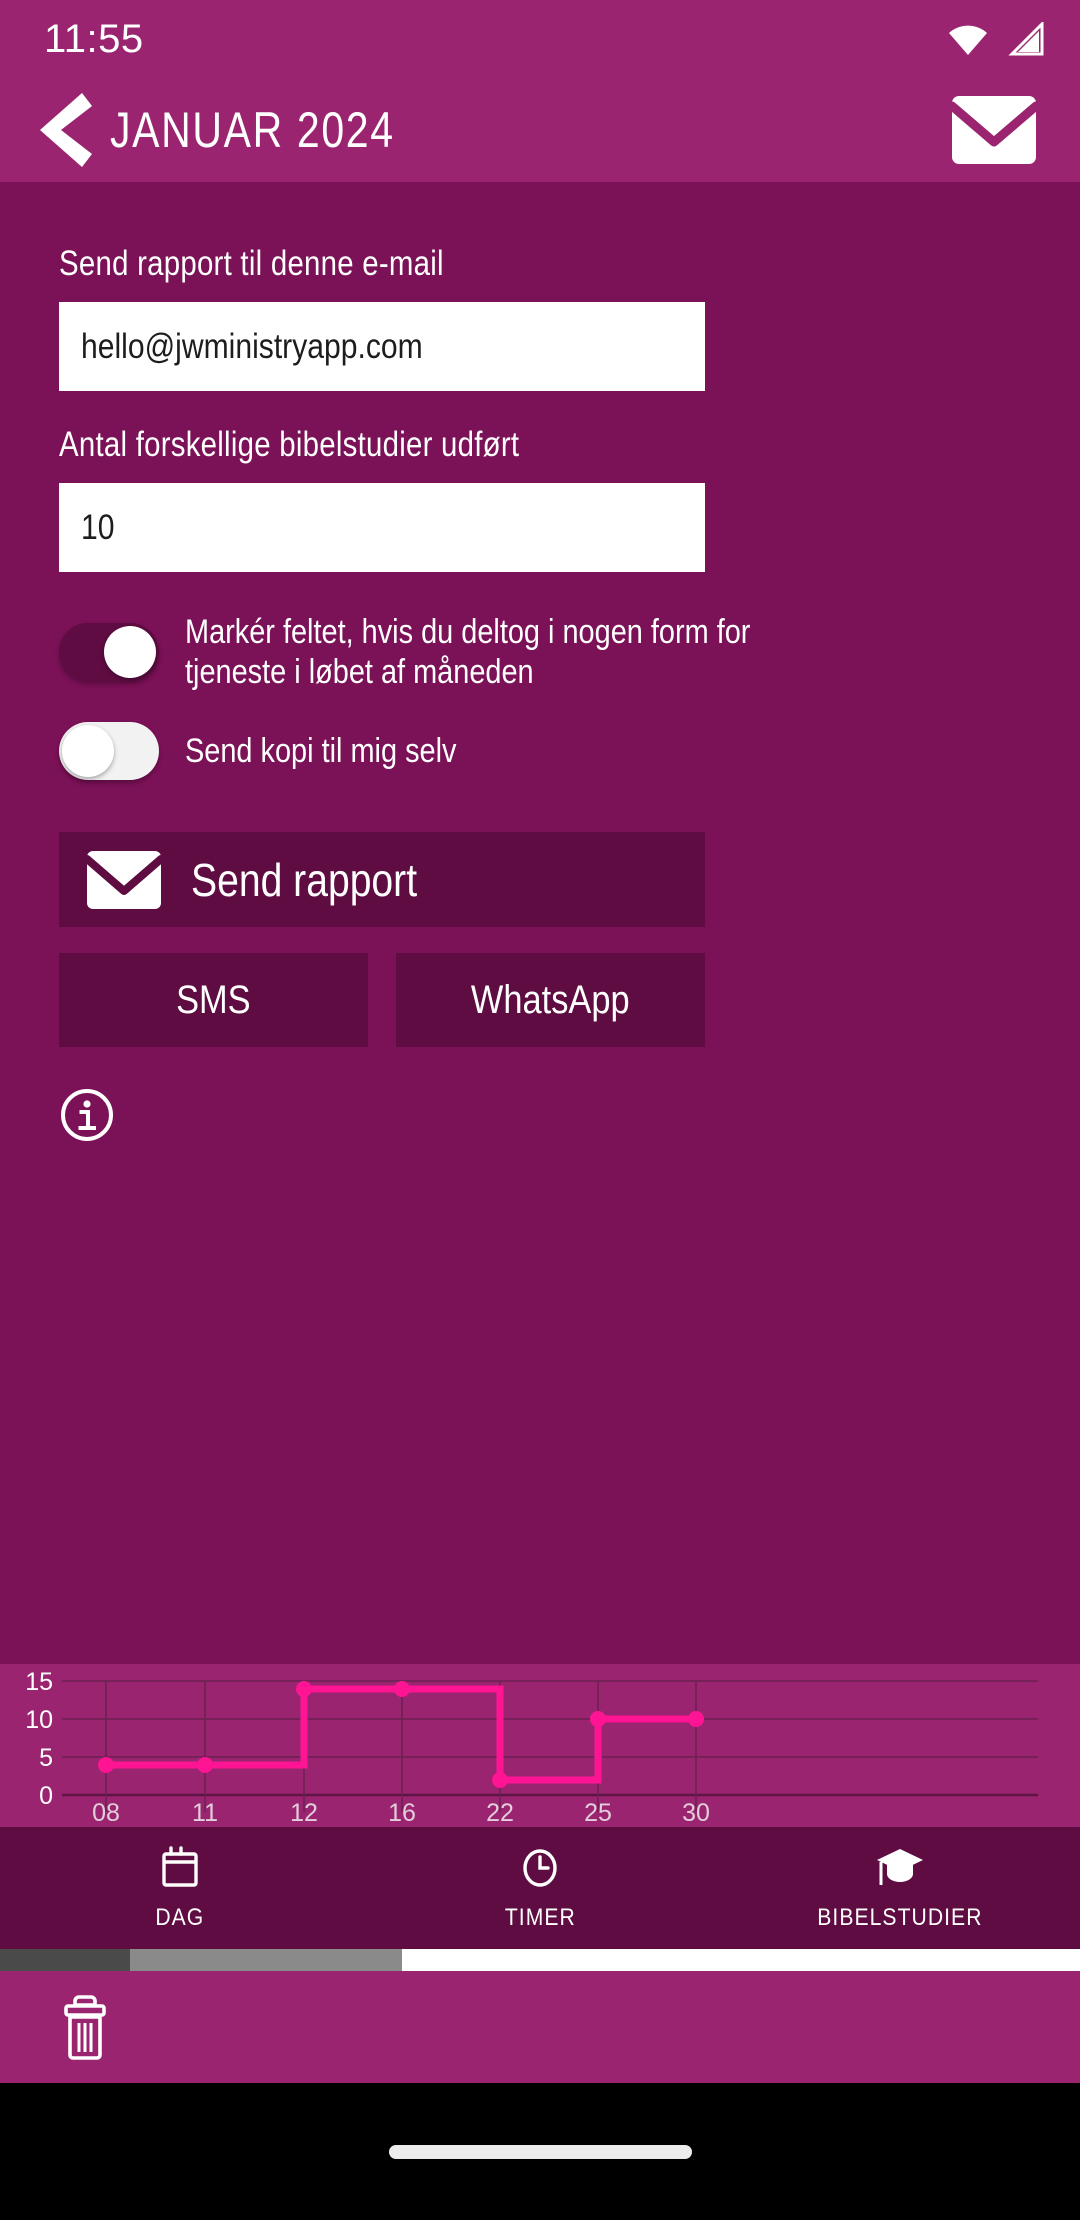  I want to click on nav-item-dag: DAG, so click(180, 1888).